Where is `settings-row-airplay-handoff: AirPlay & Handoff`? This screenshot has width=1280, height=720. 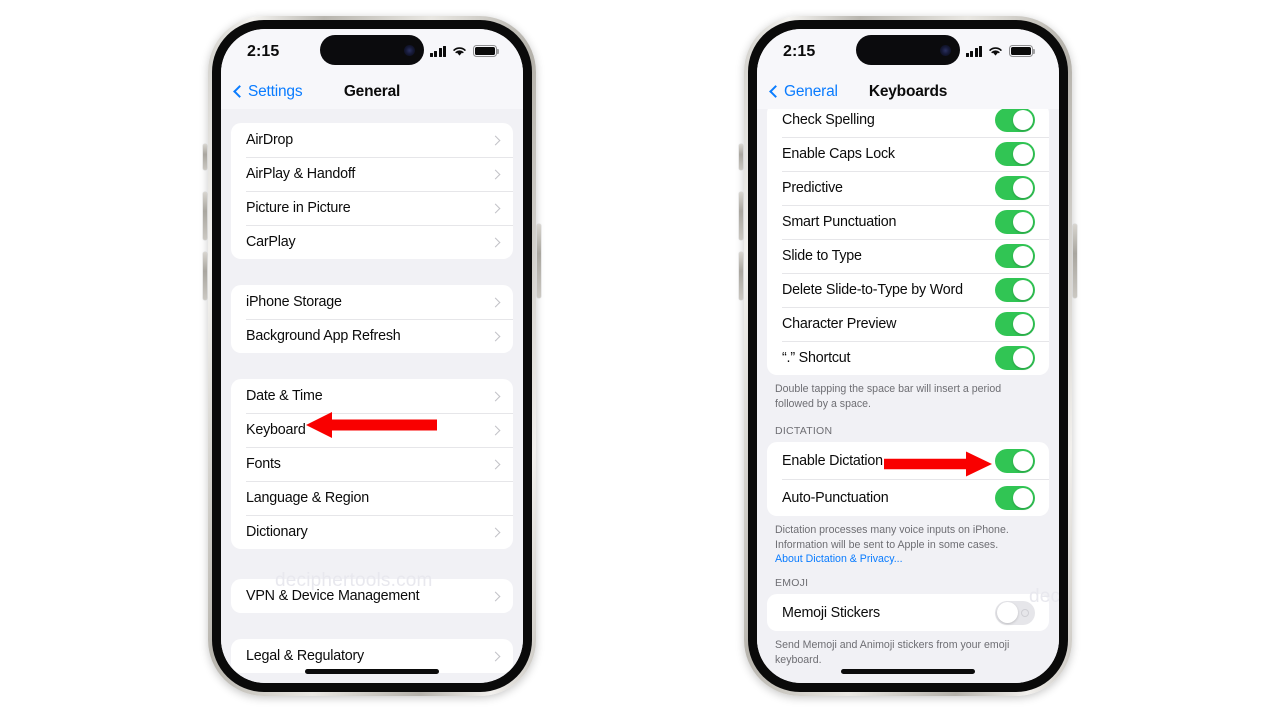 settings-row-airplay-handoff: AirPlay & Handoff is located at coordinates (372, 174).